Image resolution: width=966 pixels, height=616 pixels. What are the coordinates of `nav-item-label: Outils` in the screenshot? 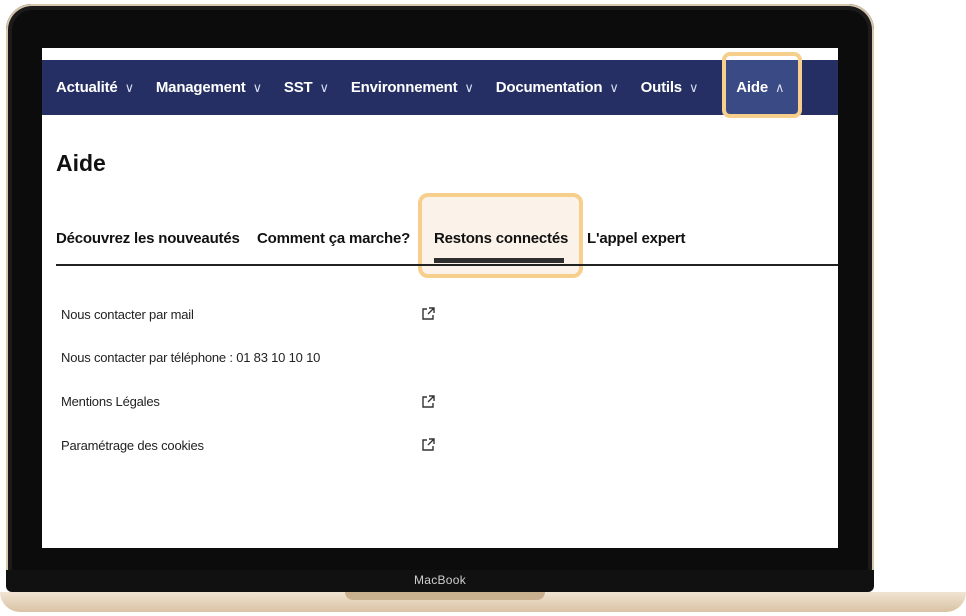 It's located at (661, 87).